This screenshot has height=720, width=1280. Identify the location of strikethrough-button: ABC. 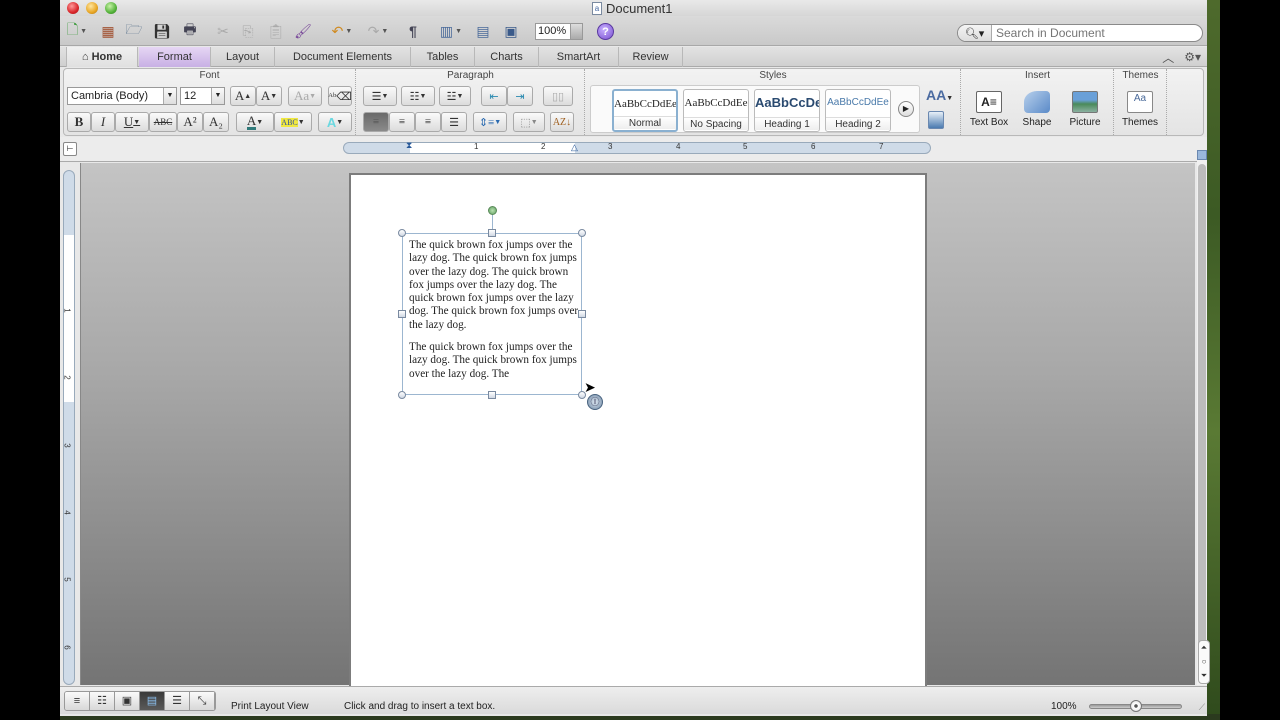
(163, 122).